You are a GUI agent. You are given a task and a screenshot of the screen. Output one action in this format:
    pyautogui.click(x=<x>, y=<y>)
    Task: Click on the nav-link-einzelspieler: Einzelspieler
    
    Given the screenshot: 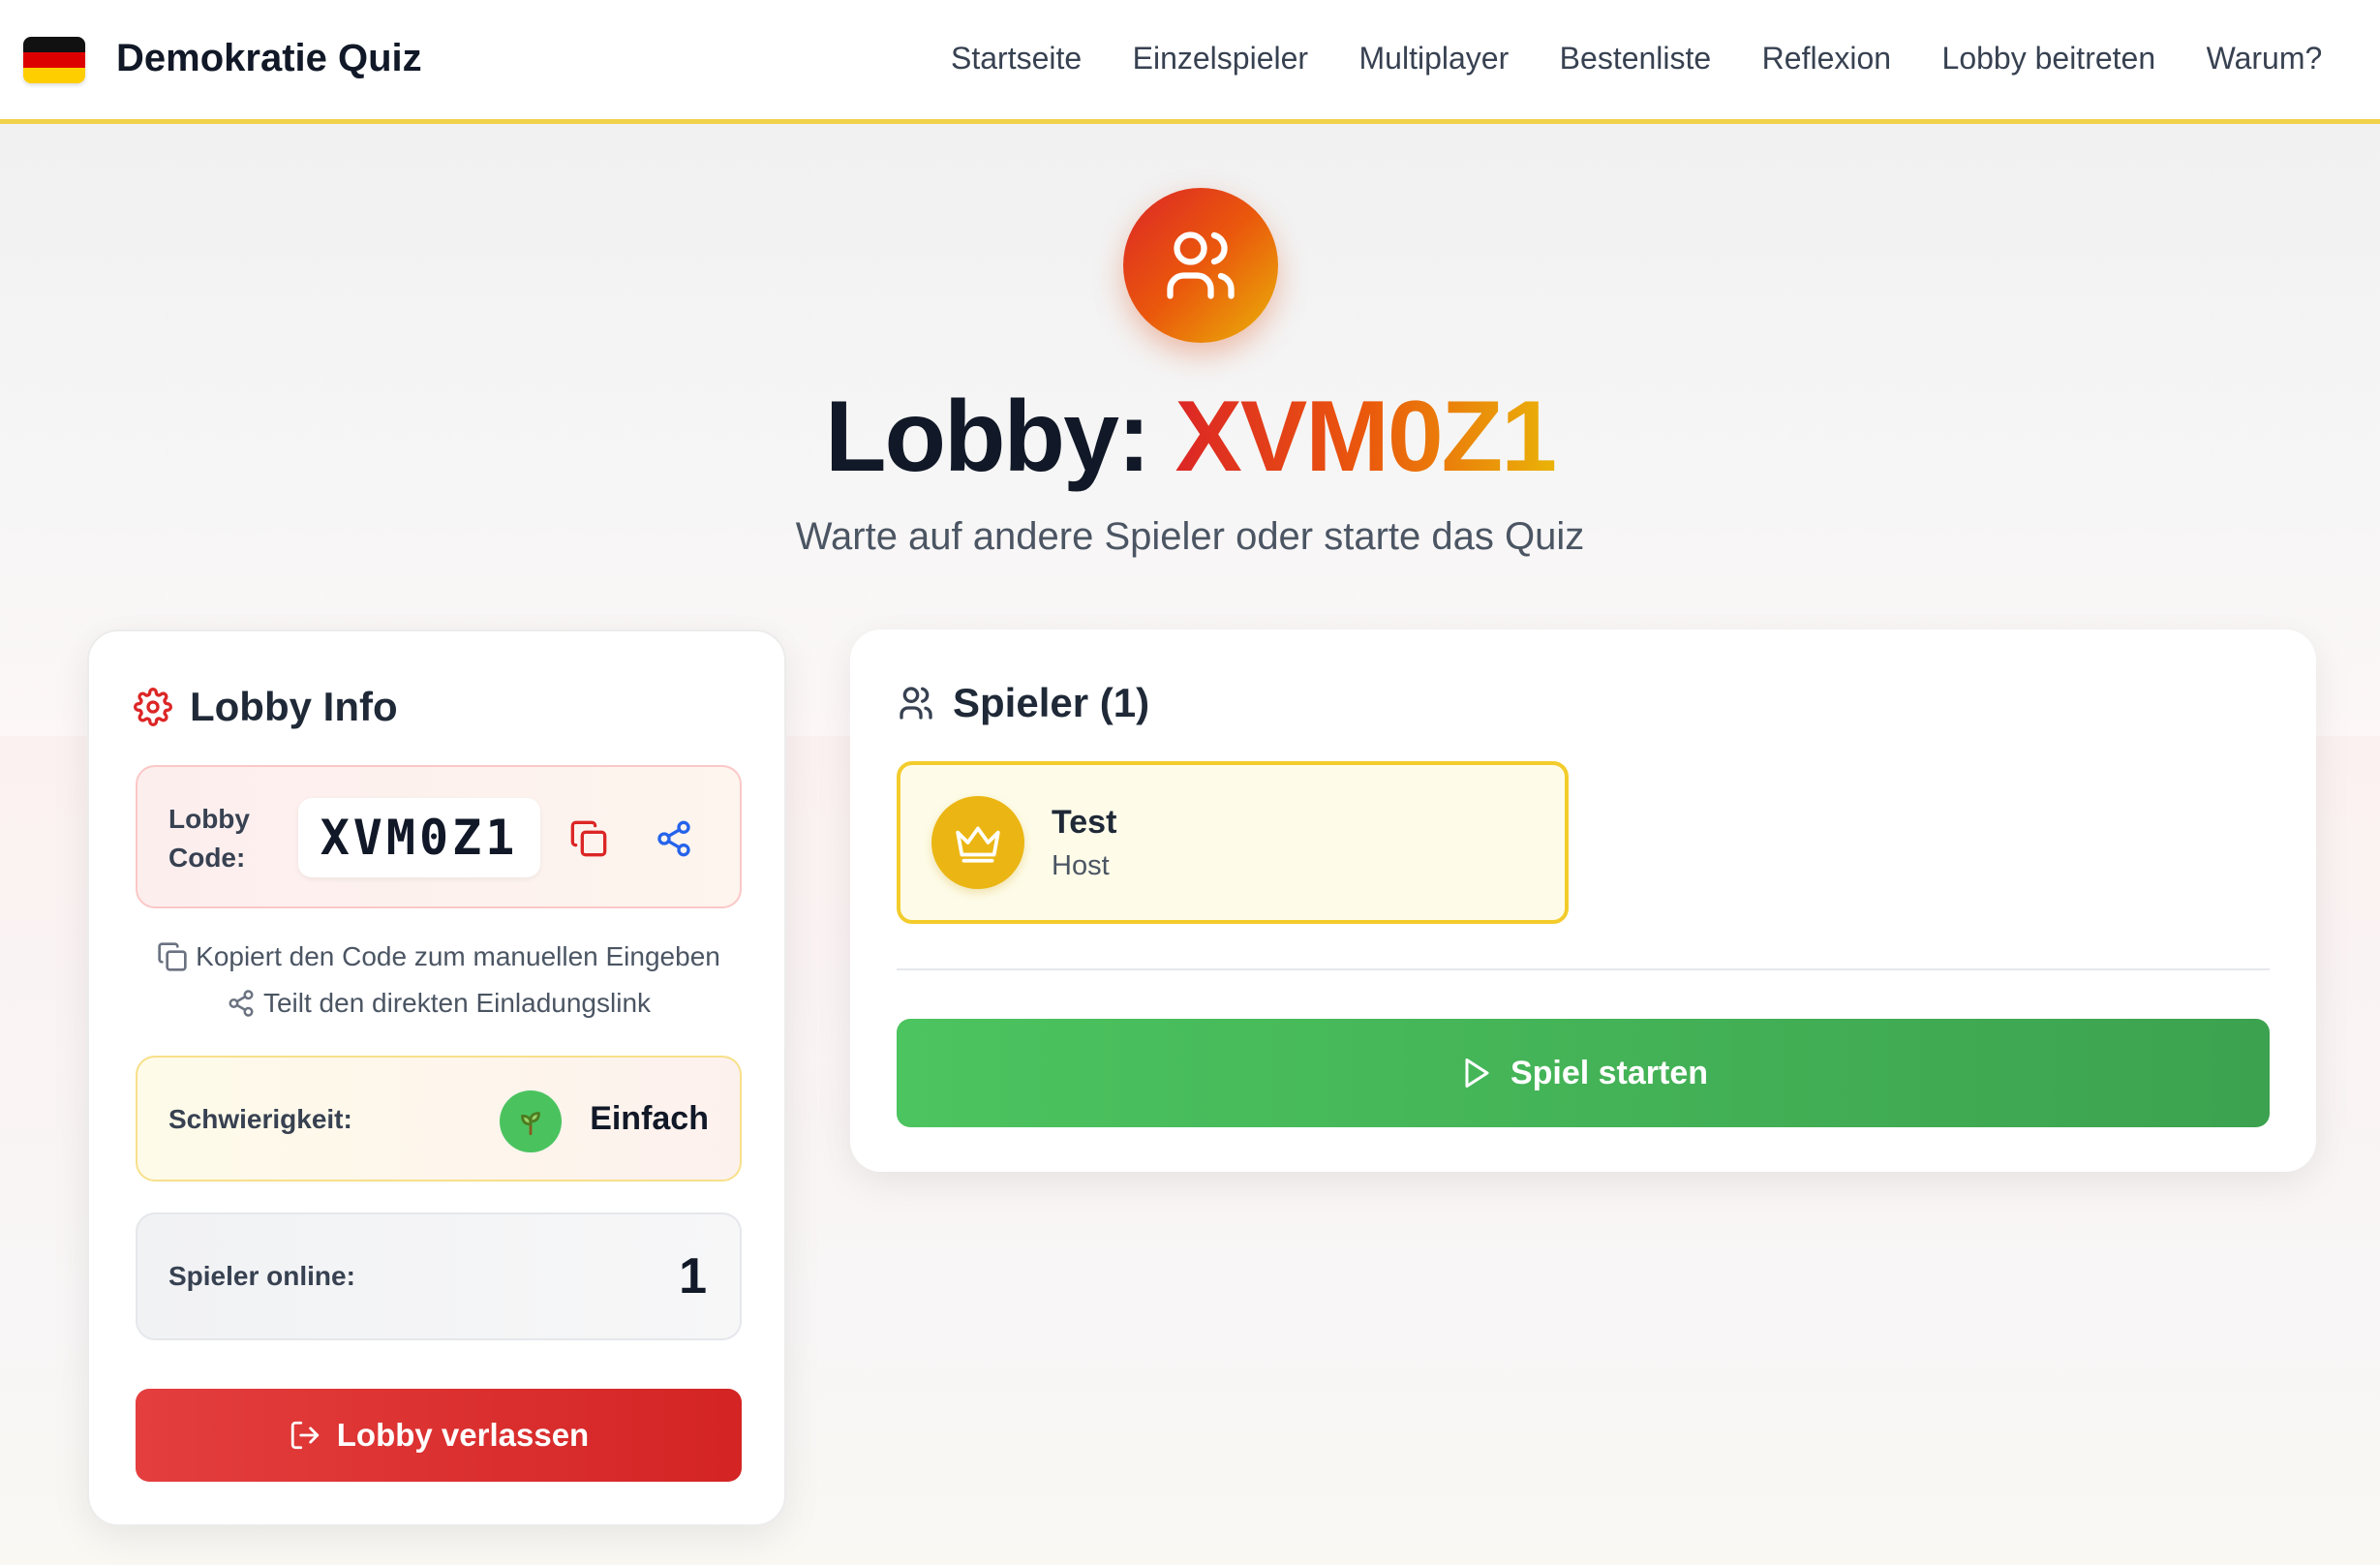 What is the action you would take?
    pyautogui.click(x=1220, y=58)
    